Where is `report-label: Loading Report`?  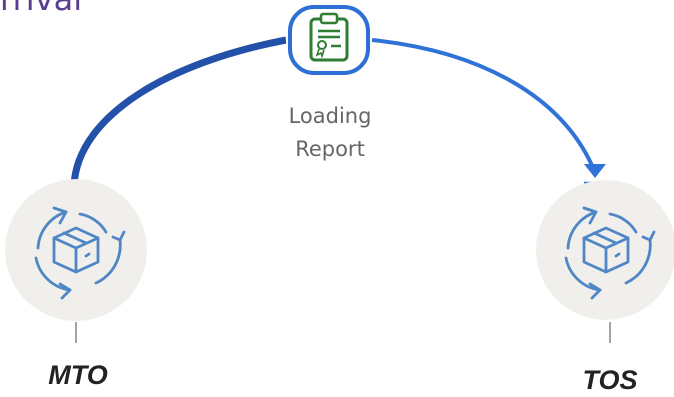
report-label: Loading Report is located at coordinates (330, 133).